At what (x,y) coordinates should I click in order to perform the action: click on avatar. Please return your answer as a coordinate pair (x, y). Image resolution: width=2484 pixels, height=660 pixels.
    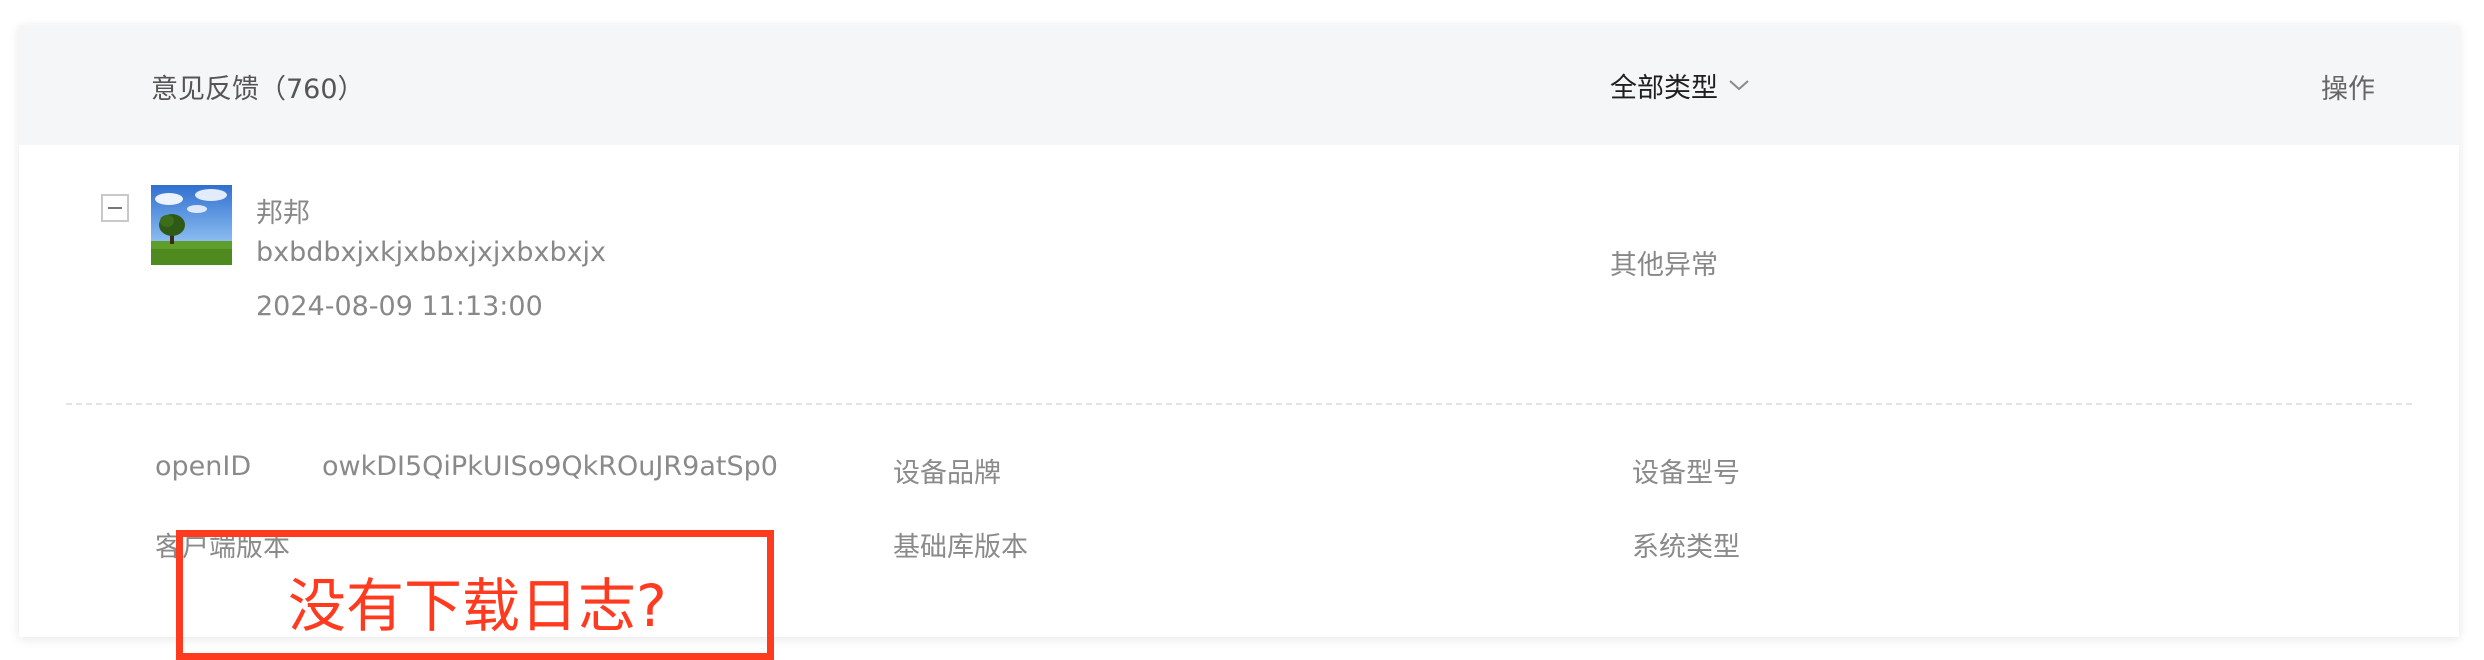
    Looking at the image, I should click on (191, 225).